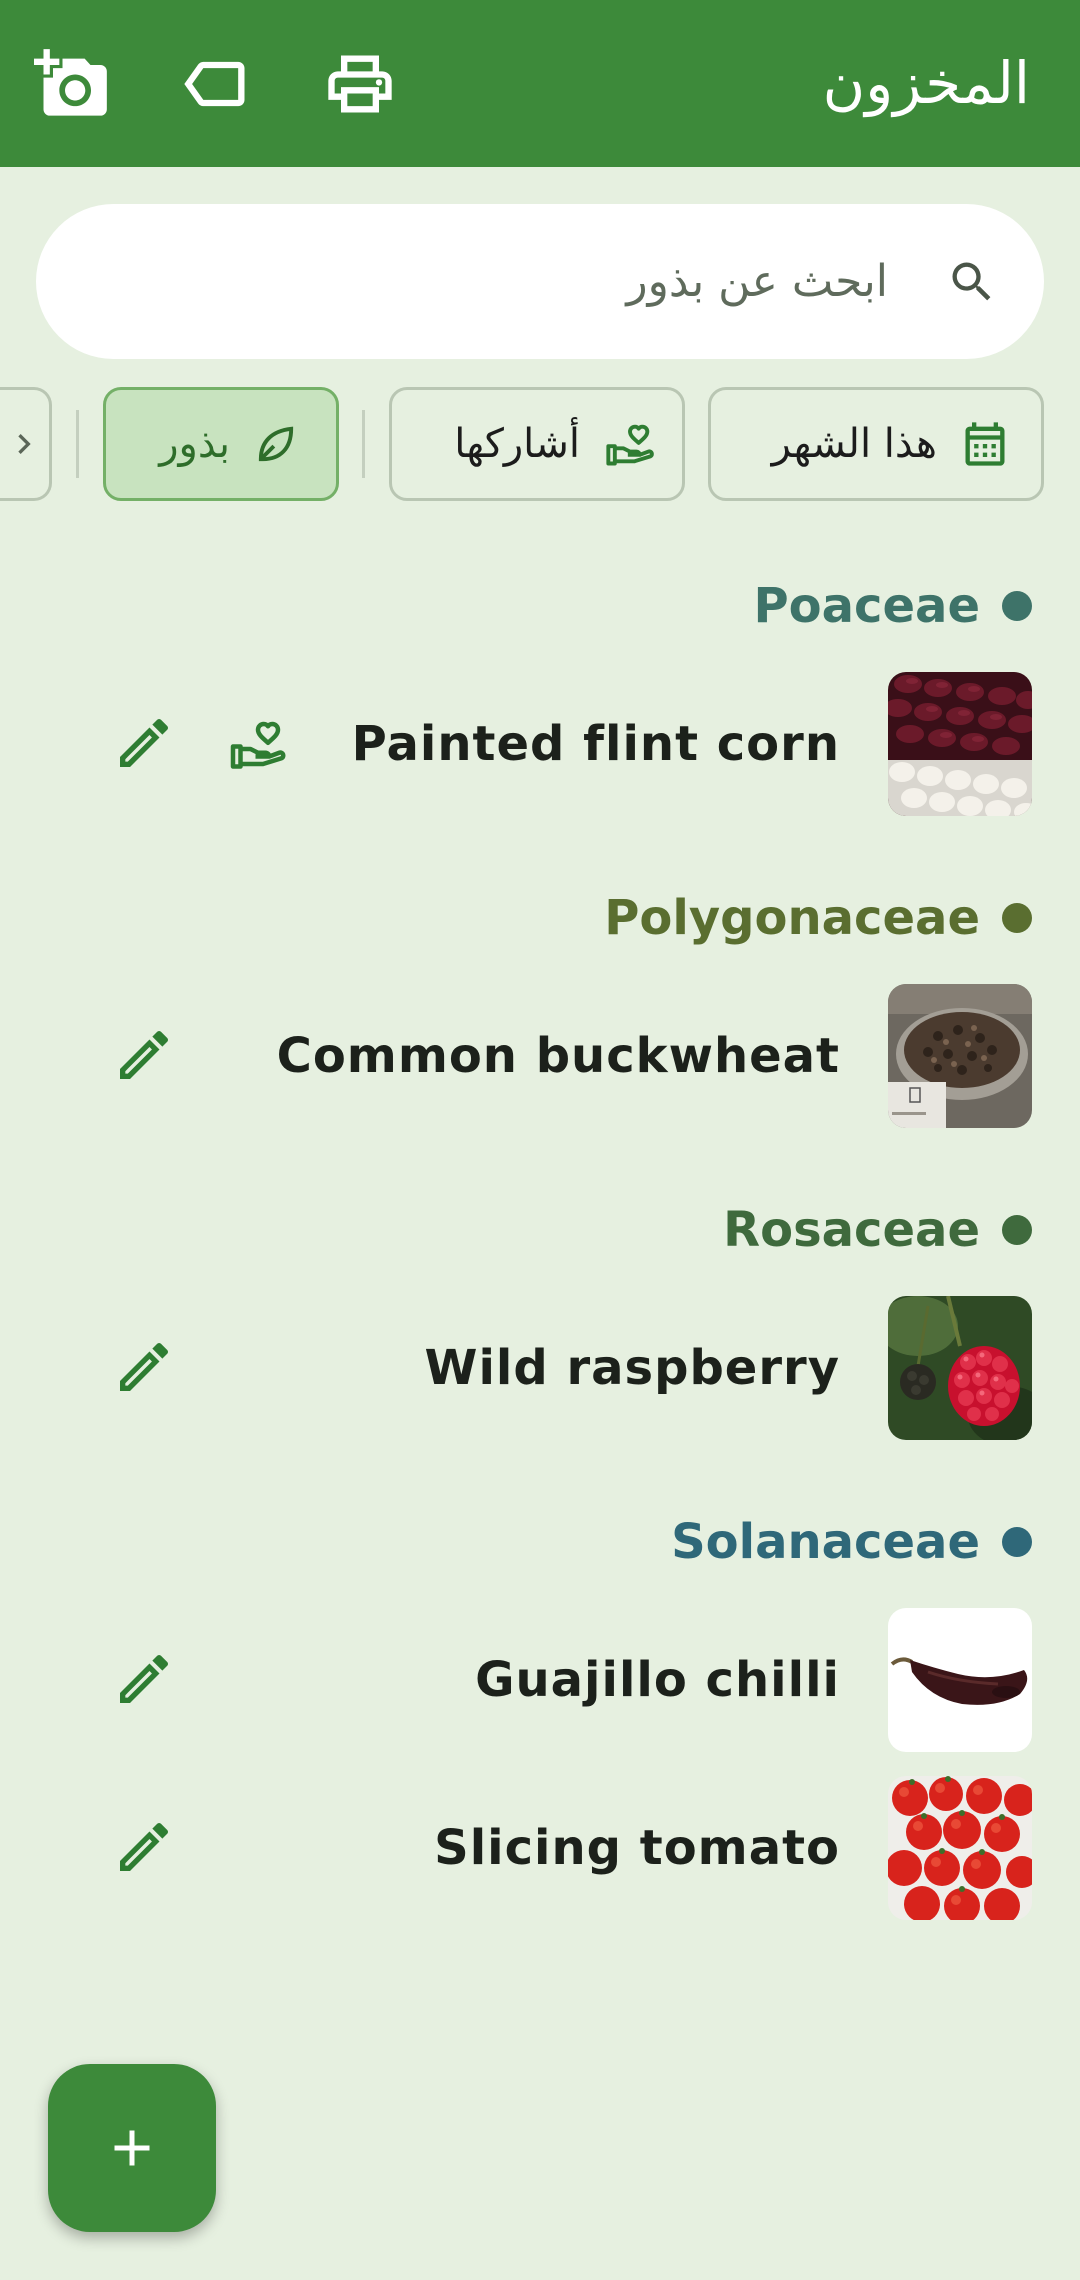  I want to click on chip-sharing: أشاركها, so click(537, 444).